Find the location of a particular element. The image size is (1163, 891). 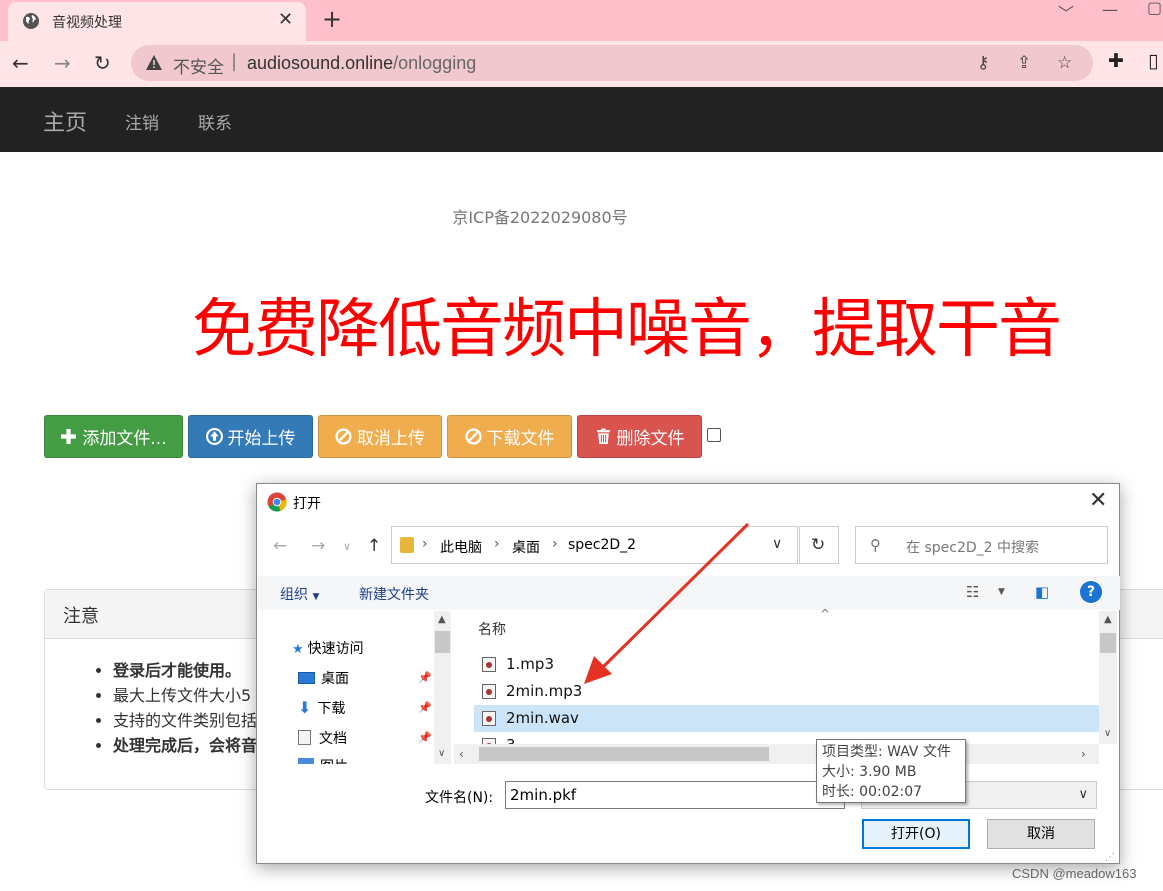

filename-input is located at coordinates (675, 795).